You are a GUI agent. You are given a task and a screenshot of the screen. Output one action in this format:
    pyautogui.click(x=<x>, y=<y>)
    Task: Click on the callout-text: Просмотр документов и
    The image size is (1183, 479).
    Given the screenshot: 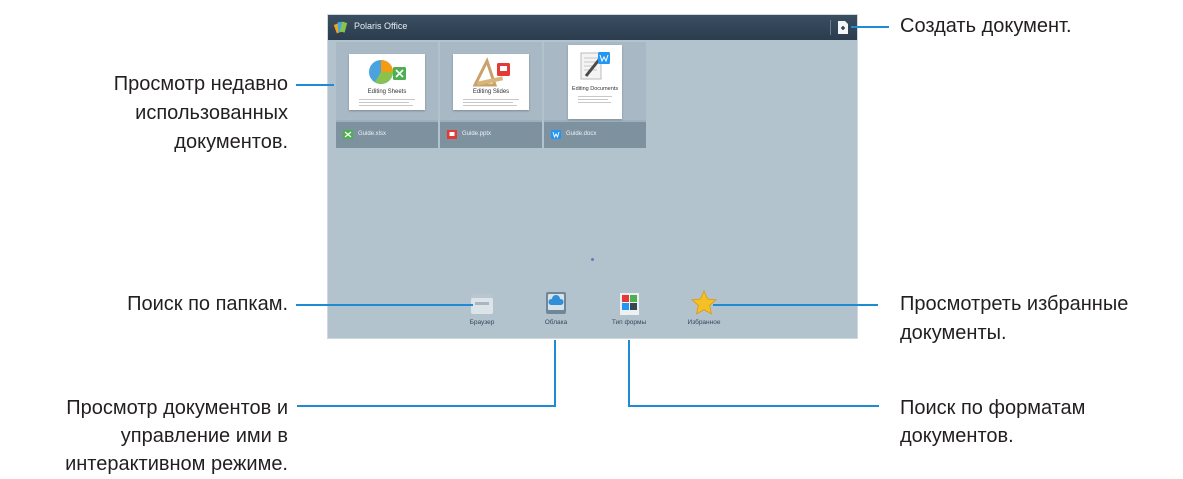 What is the action you would take?
    pyautogui.click(x=177, y=408)
    